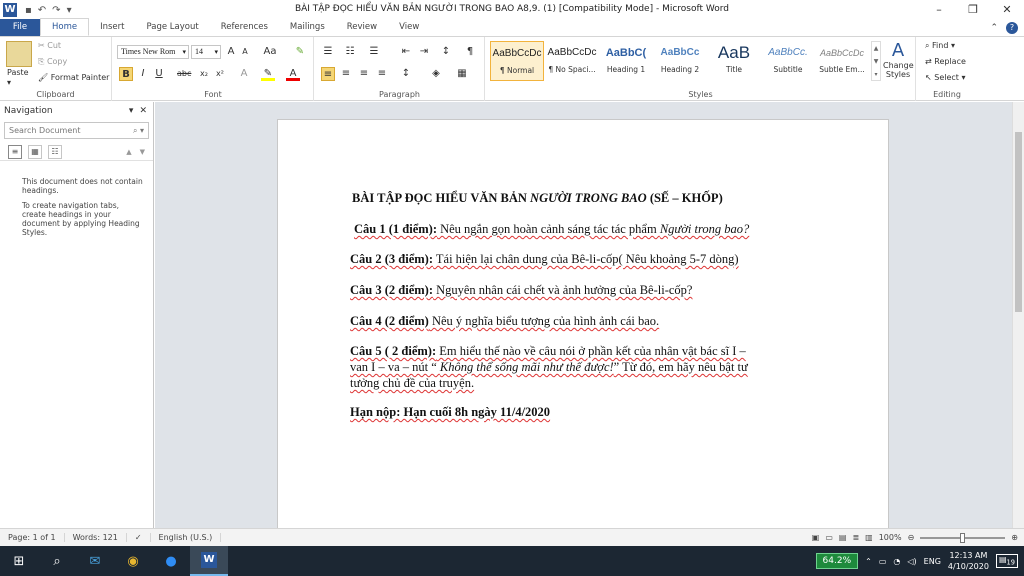 The image size is (1024, 576). I want to click on superscript-icon: x², so click(220, 74).